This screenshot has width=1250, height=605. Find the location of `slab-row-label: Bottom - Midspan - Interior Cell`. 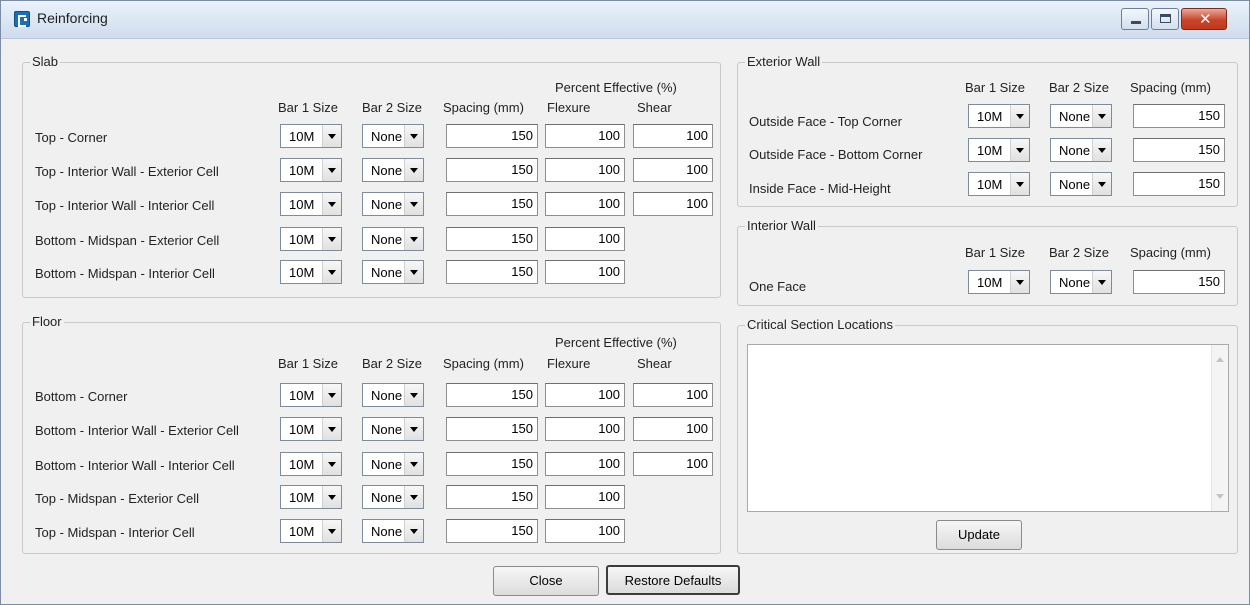

slab-row-label: Bottom - Midspan - Interior Cell is located at coordinates (125, 273).